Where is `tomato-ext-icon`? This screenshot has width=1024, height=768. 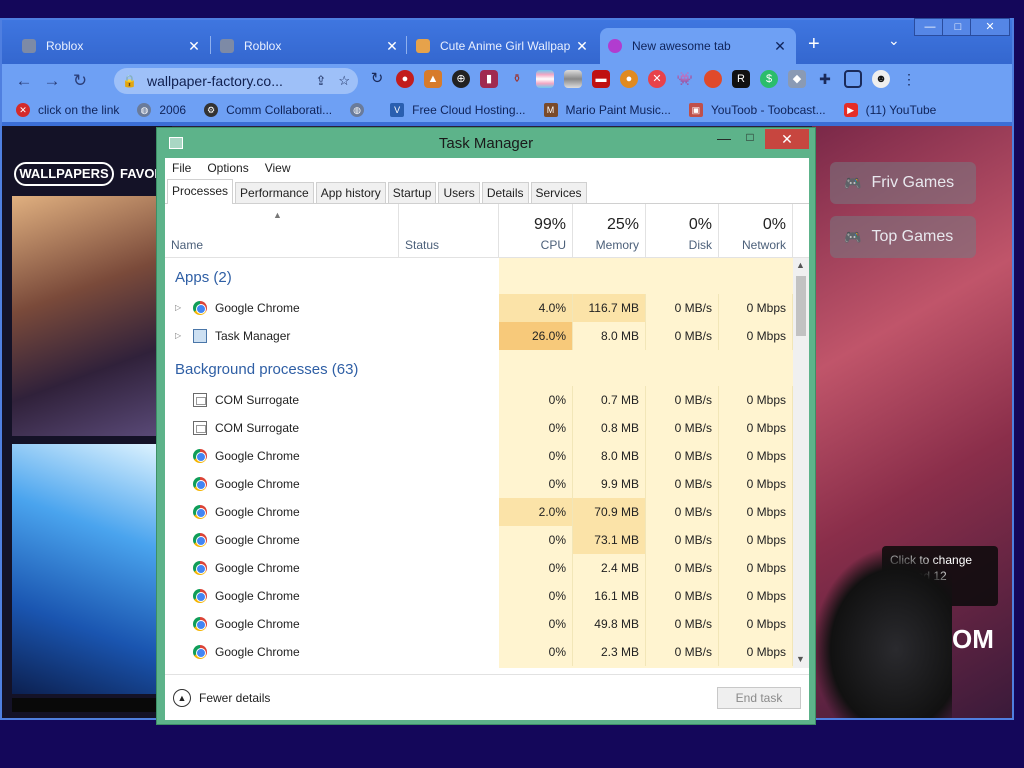
tomato-ext-icon is located at coordinates (713, 79).